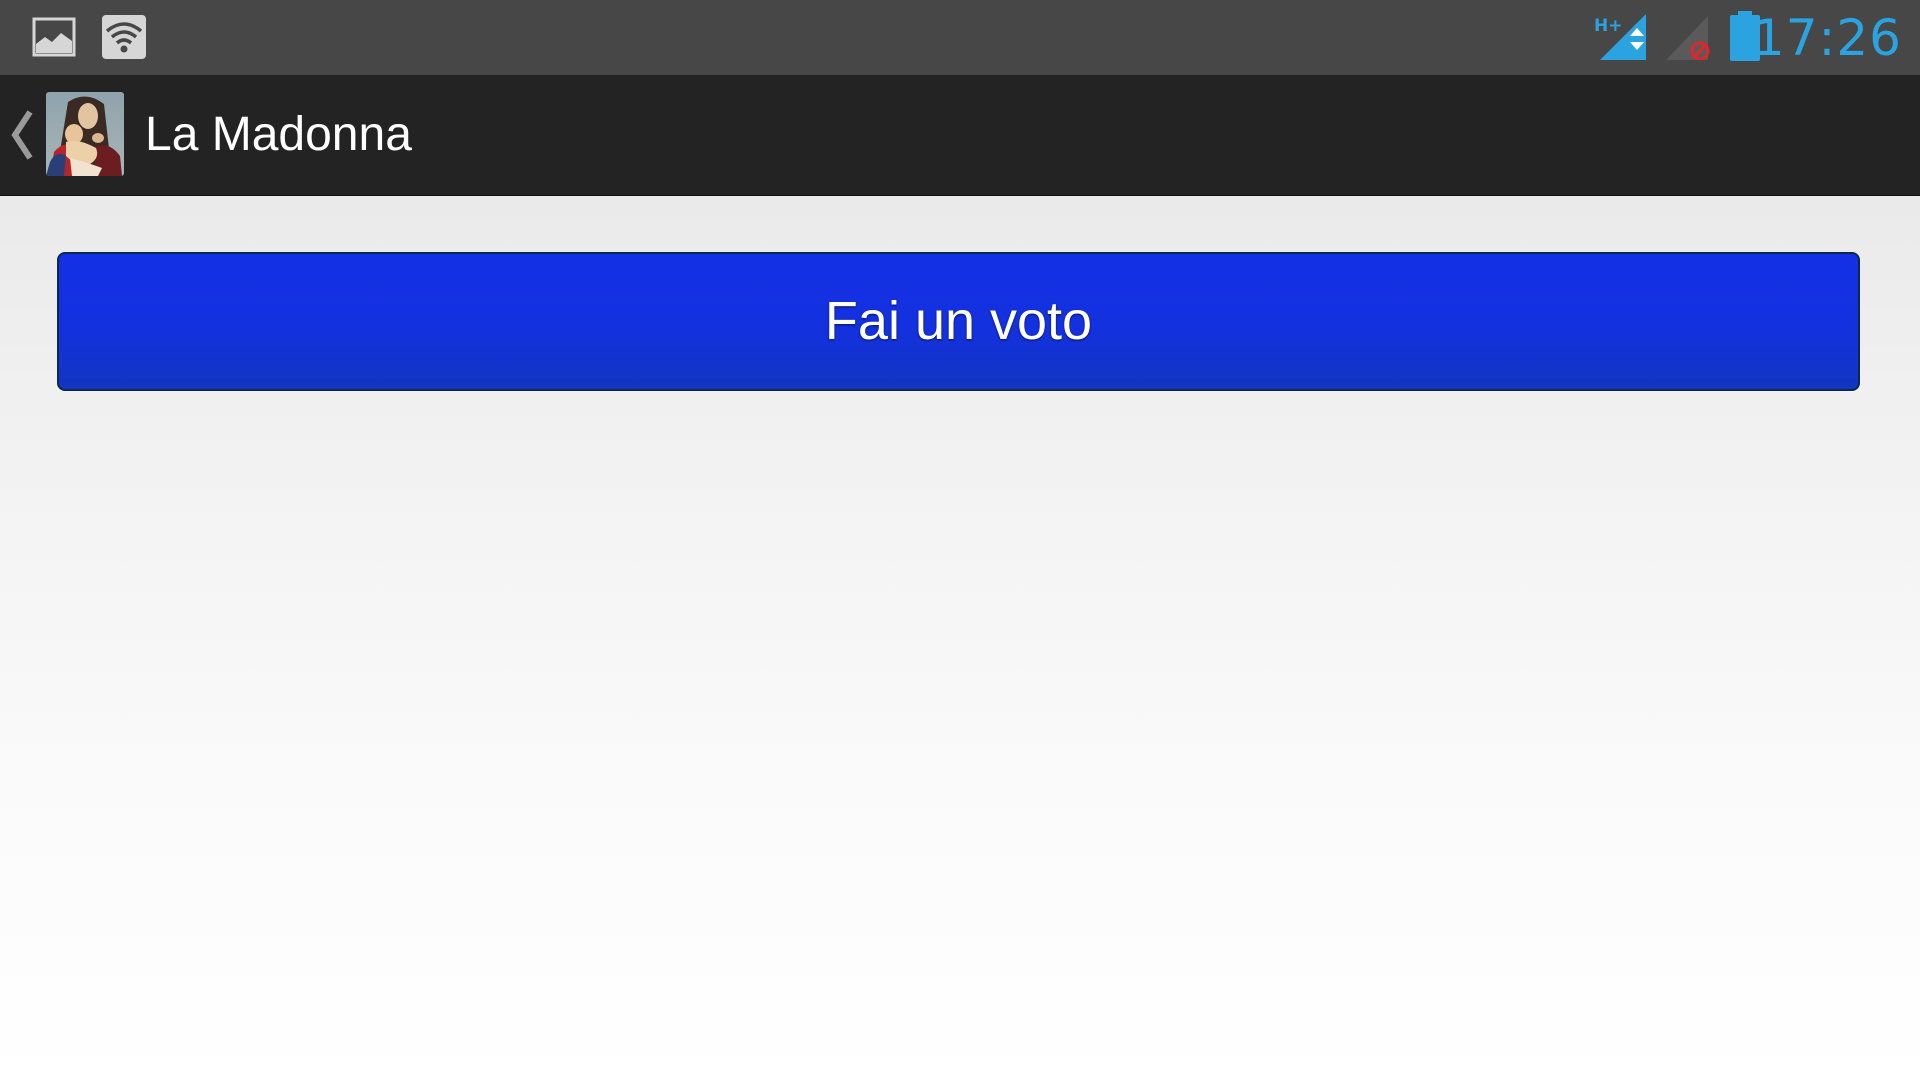 The height and width of the screenshot is (1080, 1920). What do you see at coordinates (278, 134) in the screenshot?
I see `page-title: La Madonna` at bounding box center [278, 134].